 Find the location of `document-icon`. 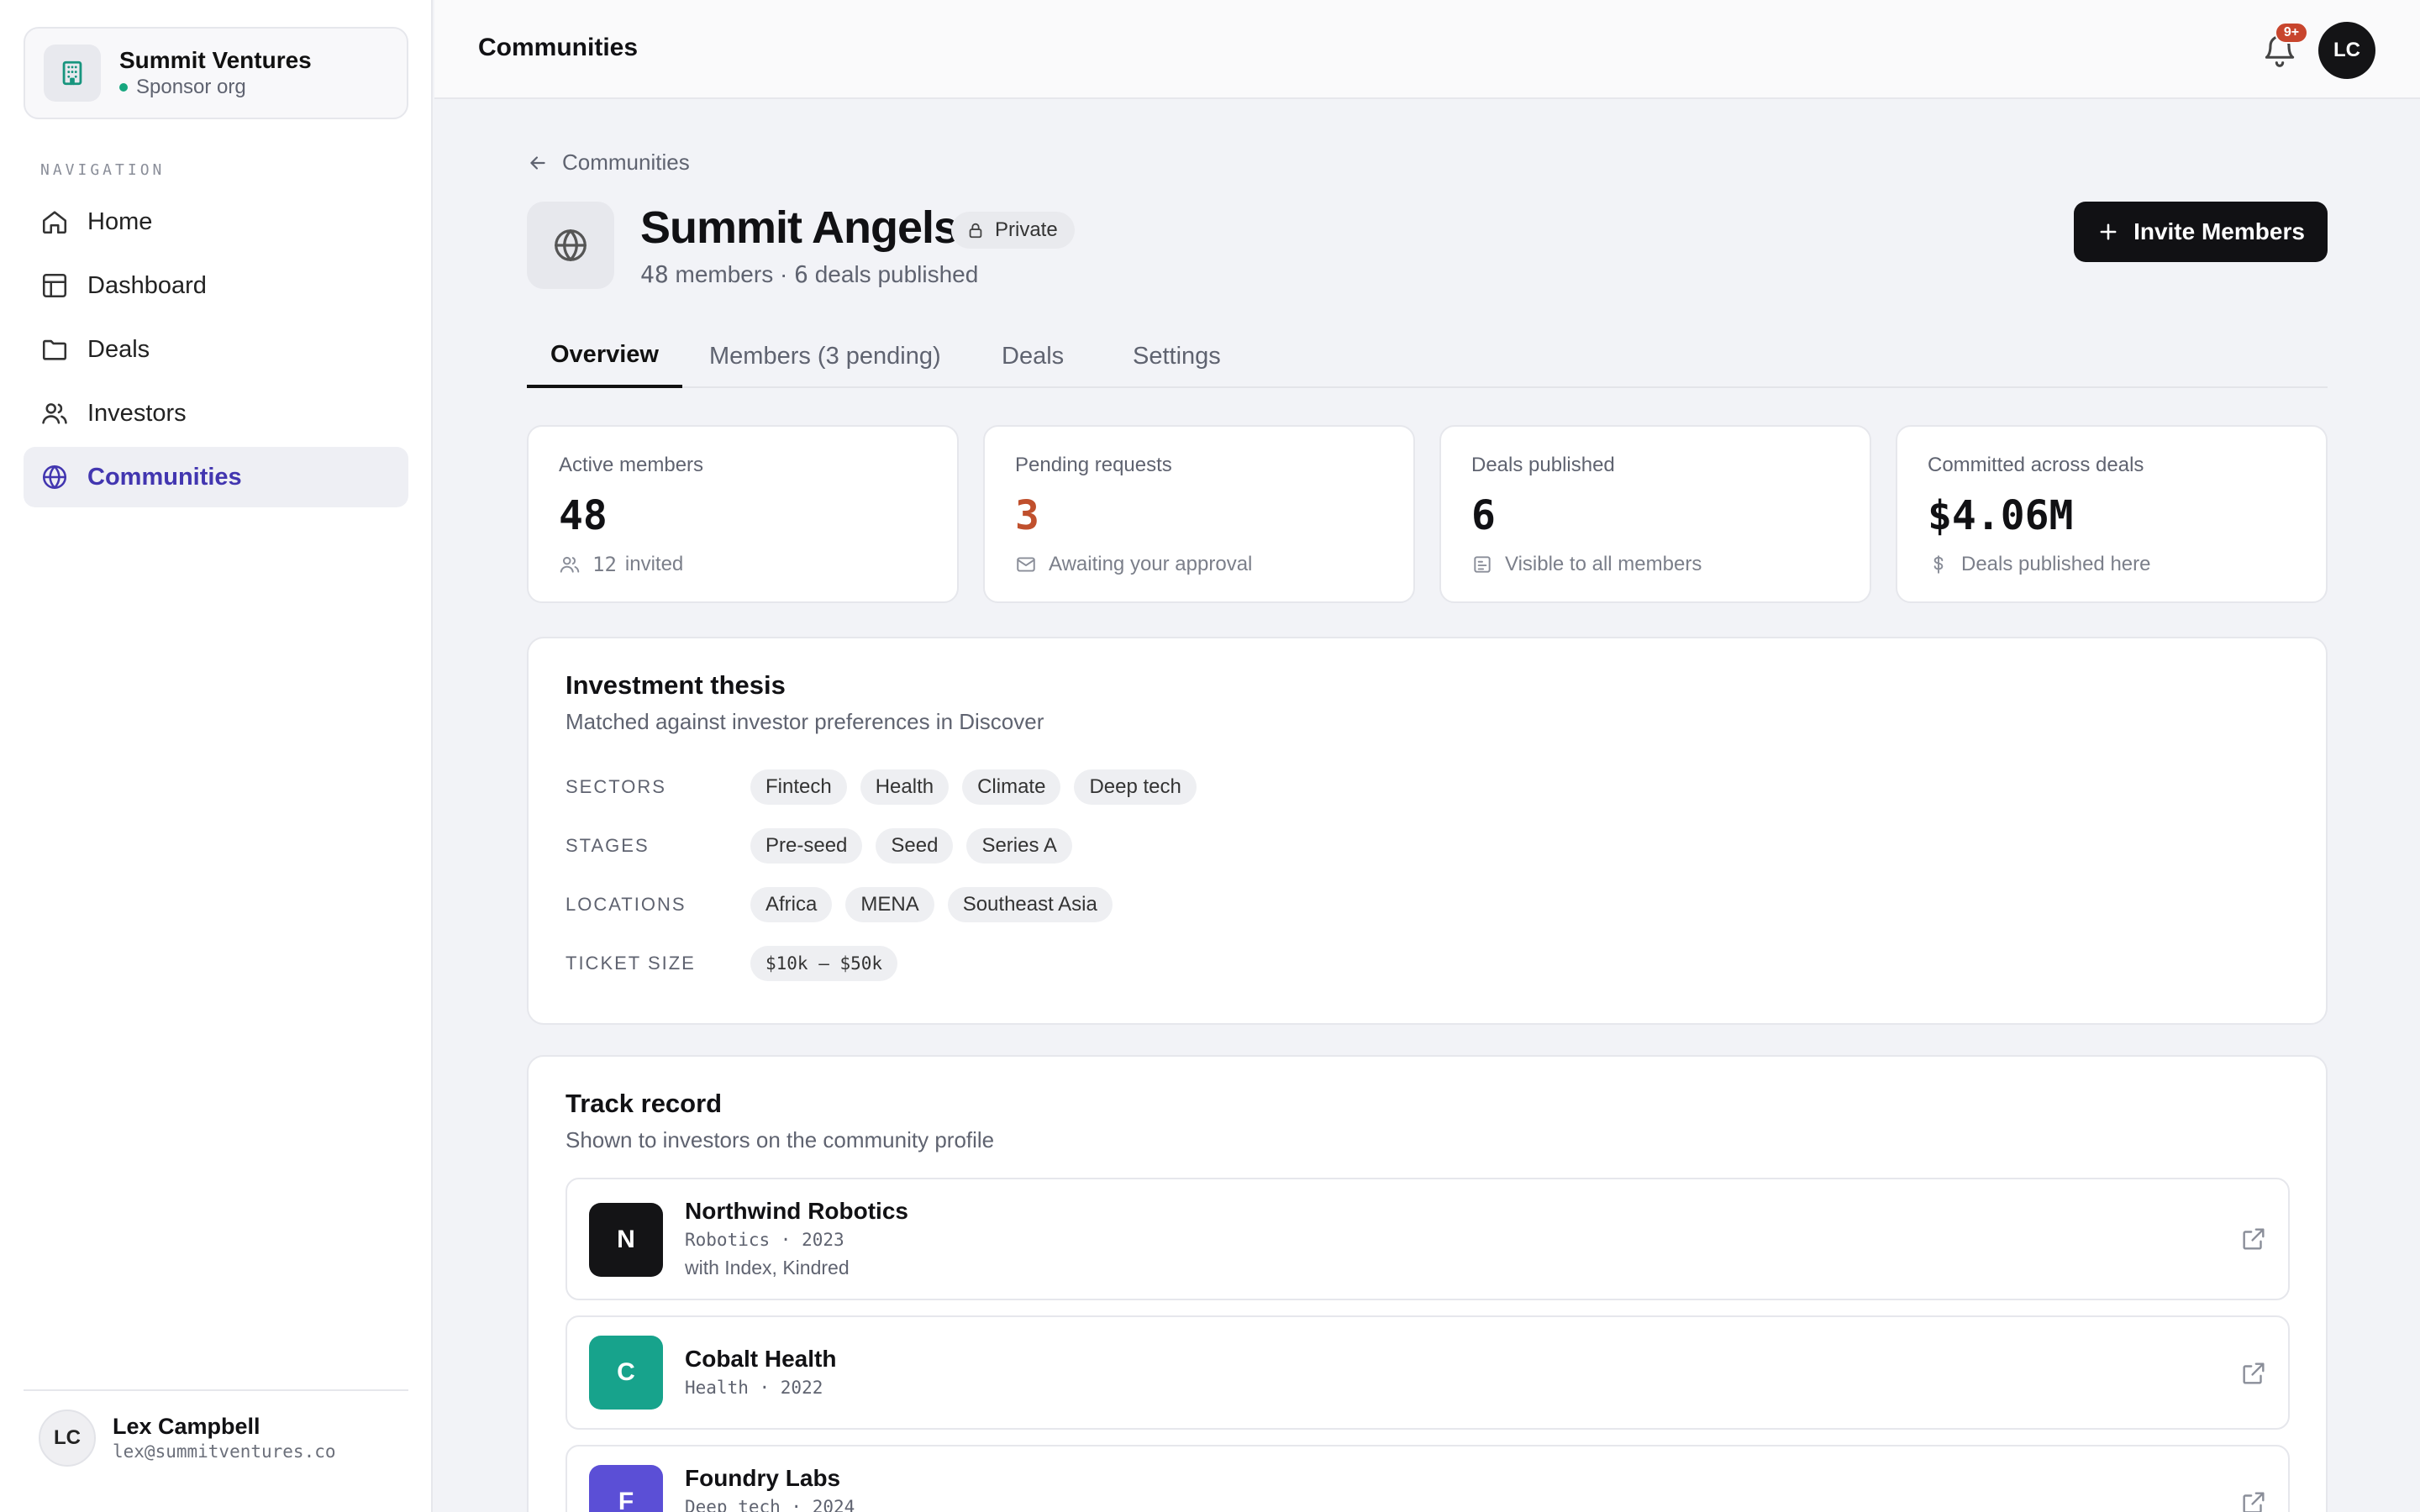

document-icon is located at coordinates (1482, 564).